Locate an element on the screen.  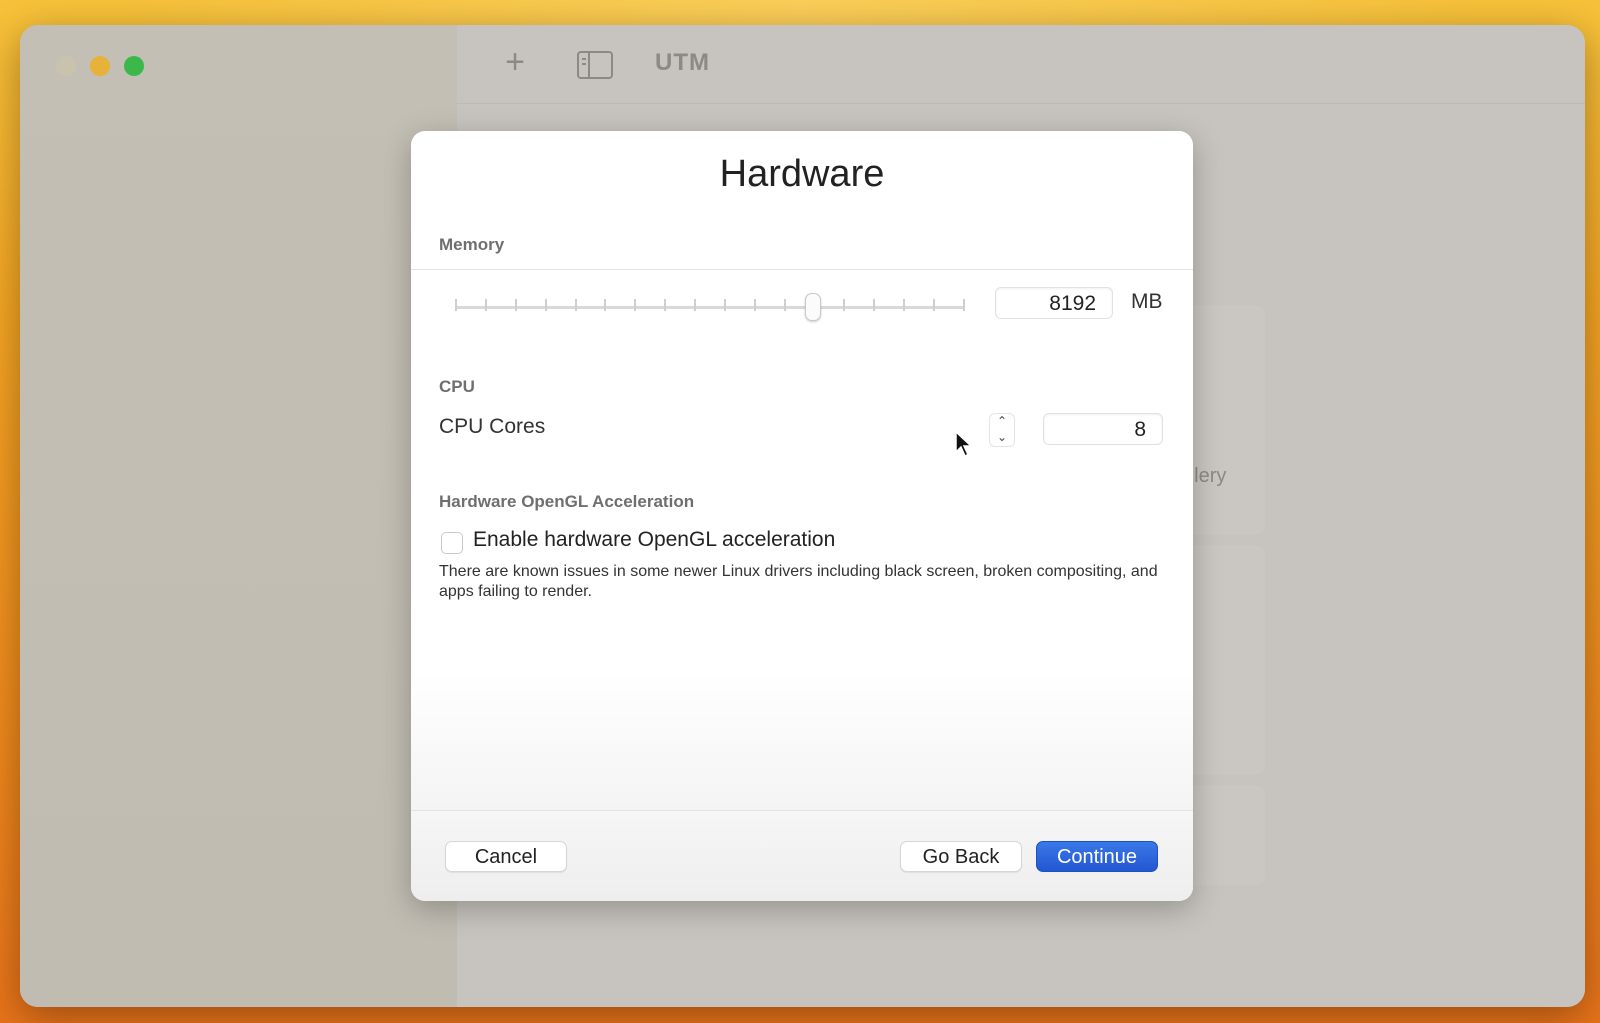
memory-section-label: Memory is located at coordinates (472, 244).